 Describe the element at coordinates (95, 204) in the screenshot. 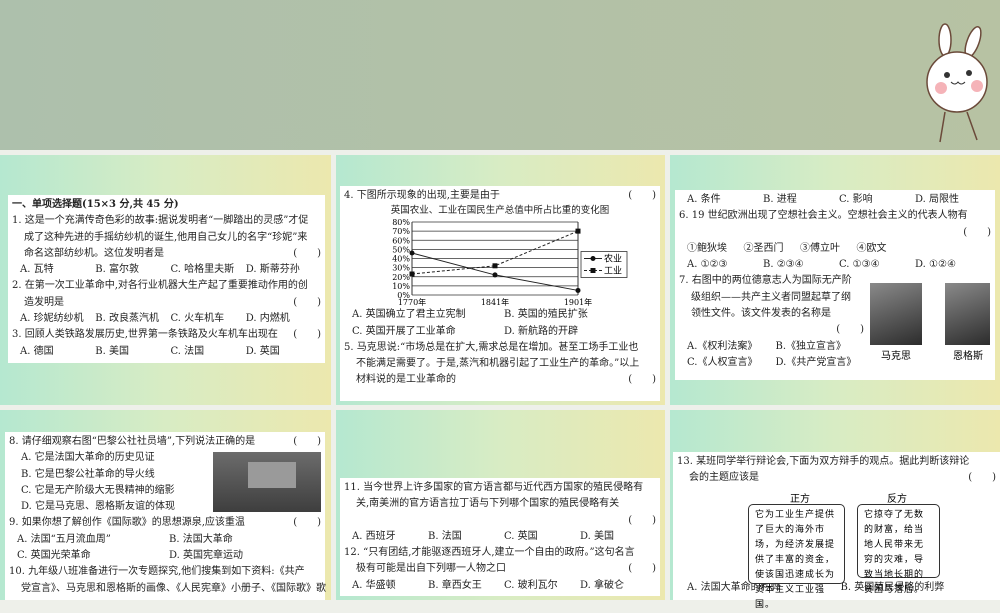

I see `section-title: 一、单项选择题(15×3 分,共 45 分)` at that location.